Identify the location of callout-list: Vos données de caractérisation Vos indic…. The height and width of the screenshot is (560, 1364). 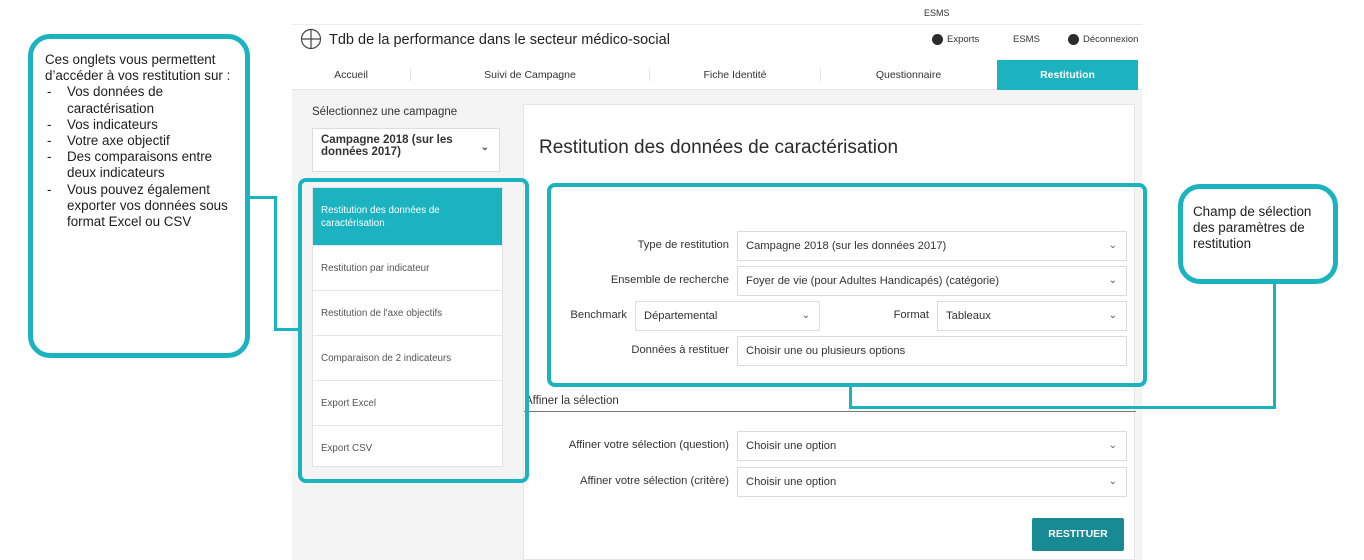
(140, 157).